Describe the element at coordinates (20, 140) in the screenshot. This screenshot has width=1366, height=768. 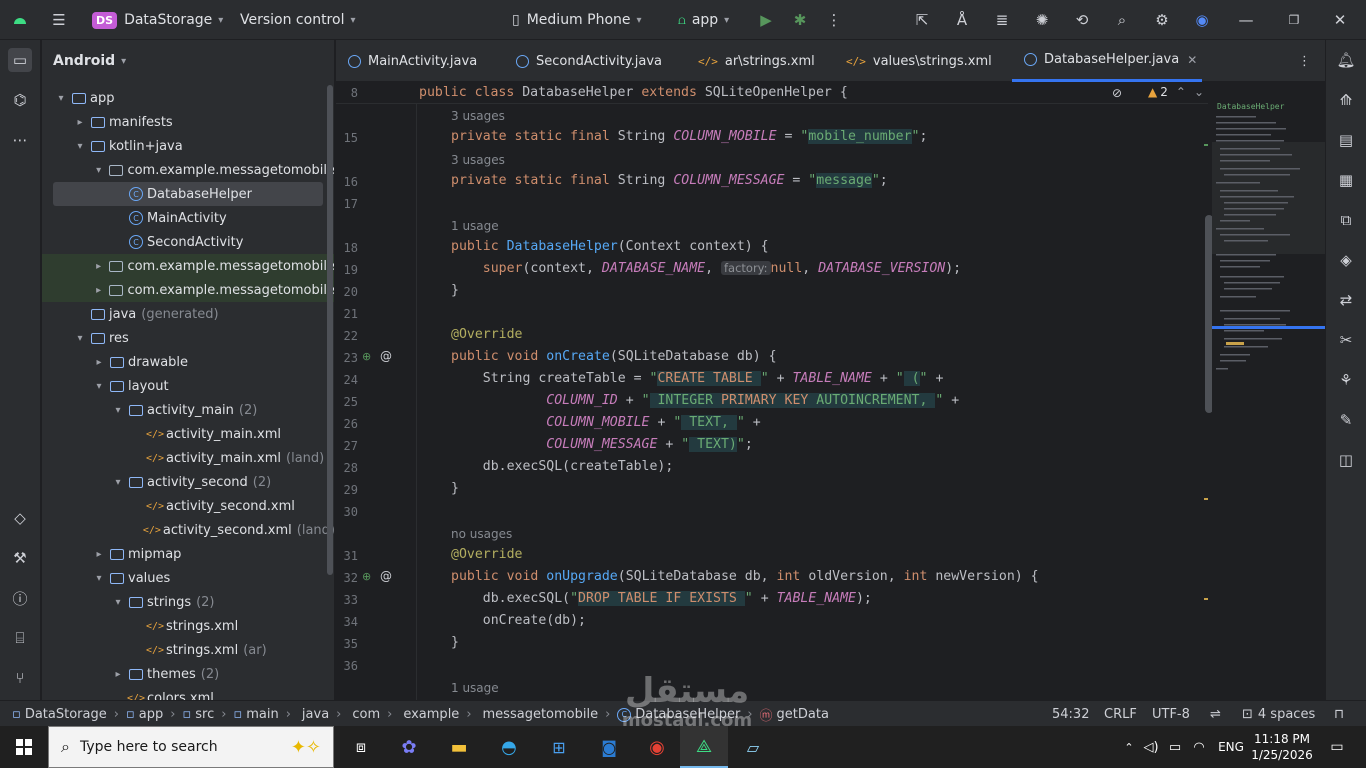
I see `more-tools-icon: ⋯` at that location.